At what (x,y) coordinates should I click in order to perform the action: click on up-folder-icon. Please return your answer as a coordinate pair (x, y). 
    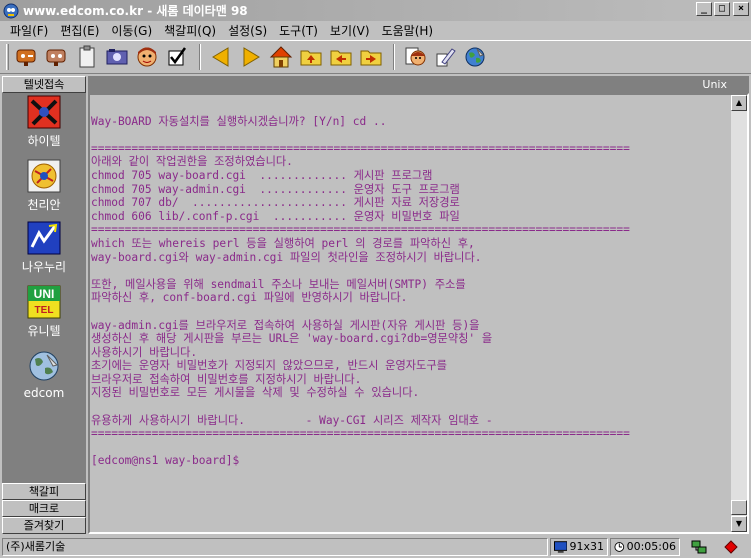
    Looking at the image, I should click on (311, 57).